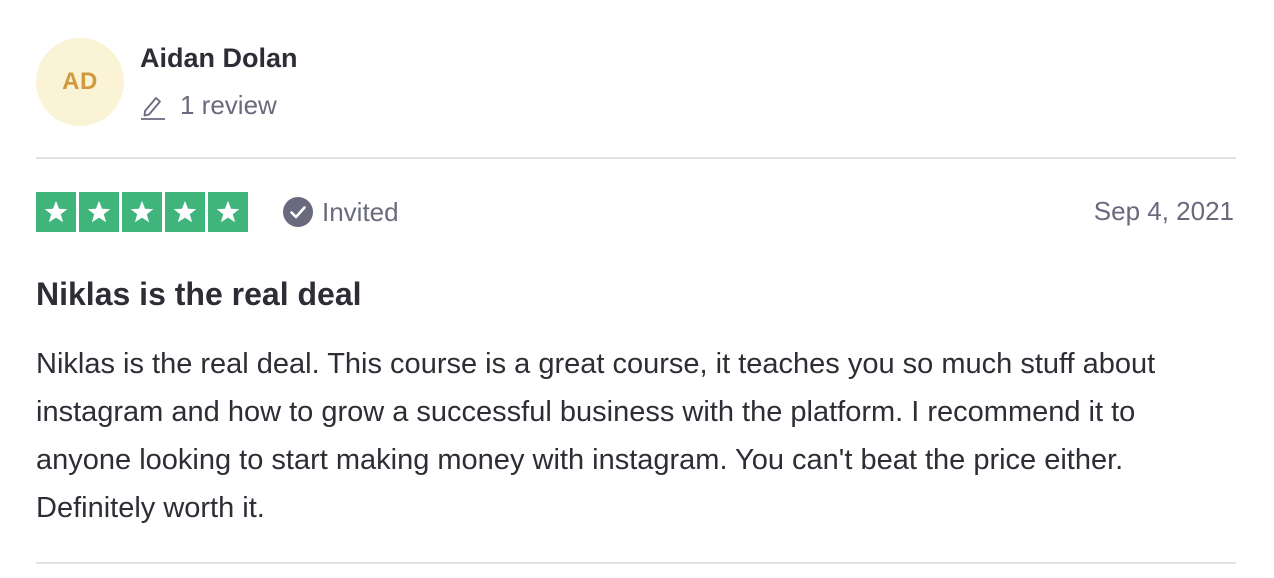  Describe the element at coordinates (298, 212) in the screenshot. I see `check-circle-icon` at that location.